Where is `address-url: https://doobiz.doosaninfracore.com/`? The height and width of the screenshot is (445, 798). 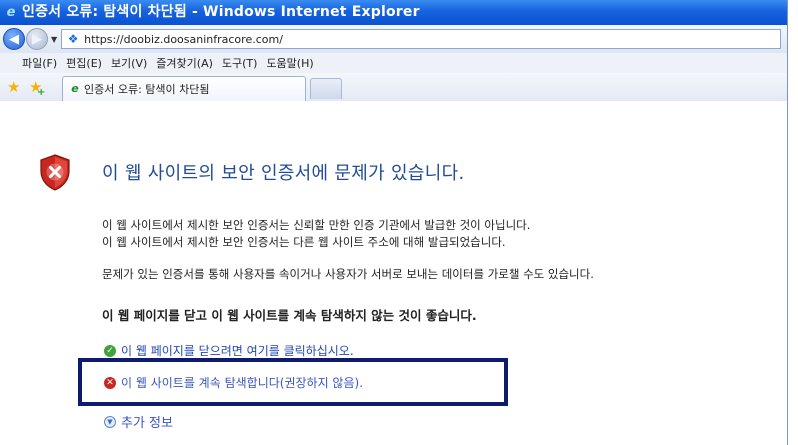
address-url: https://doobiz.doosaninfracore.com/ is located at coordinates (183, 39).